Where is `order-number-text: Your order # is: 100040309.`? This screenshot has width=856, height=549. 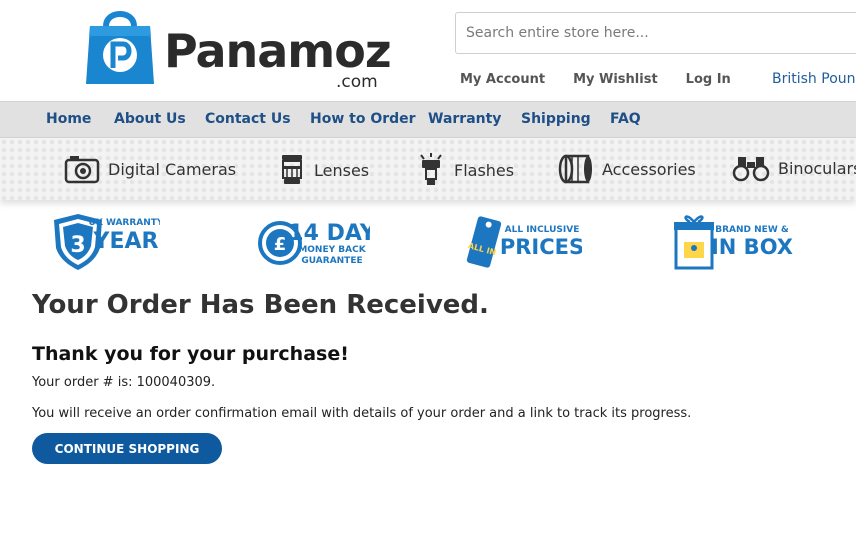
order-number-text: Your order # is: 100040309. is located at coordinates (124, 382).